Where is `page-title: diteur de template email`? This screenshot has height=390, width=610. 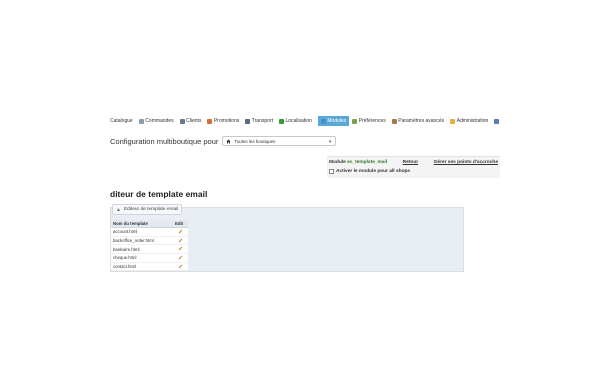
page-title: diteur de template email is located at coordinates (159, 194).